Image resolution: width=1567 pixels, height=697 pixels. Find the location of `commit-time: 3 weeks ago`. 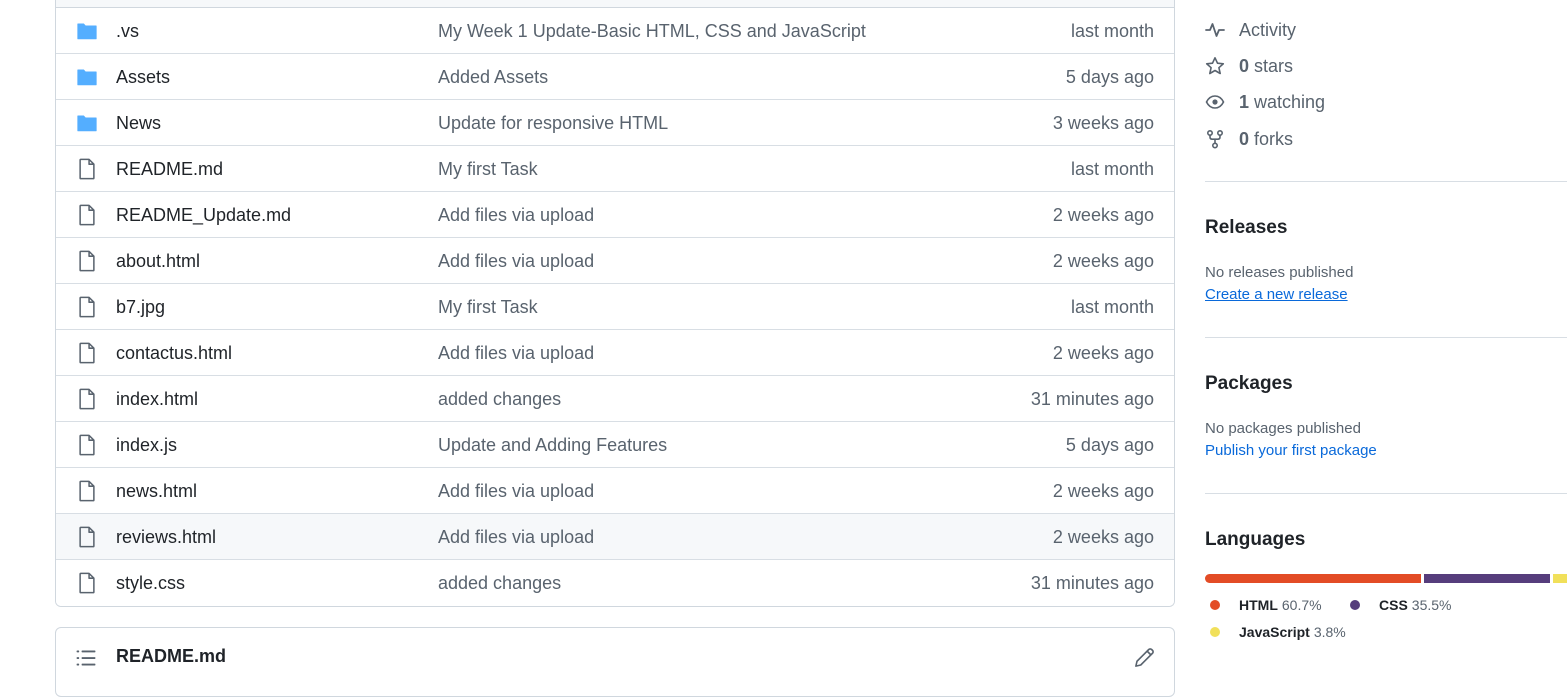

commit-time: 3 weeks ago is located at coordinates (1103, 123).